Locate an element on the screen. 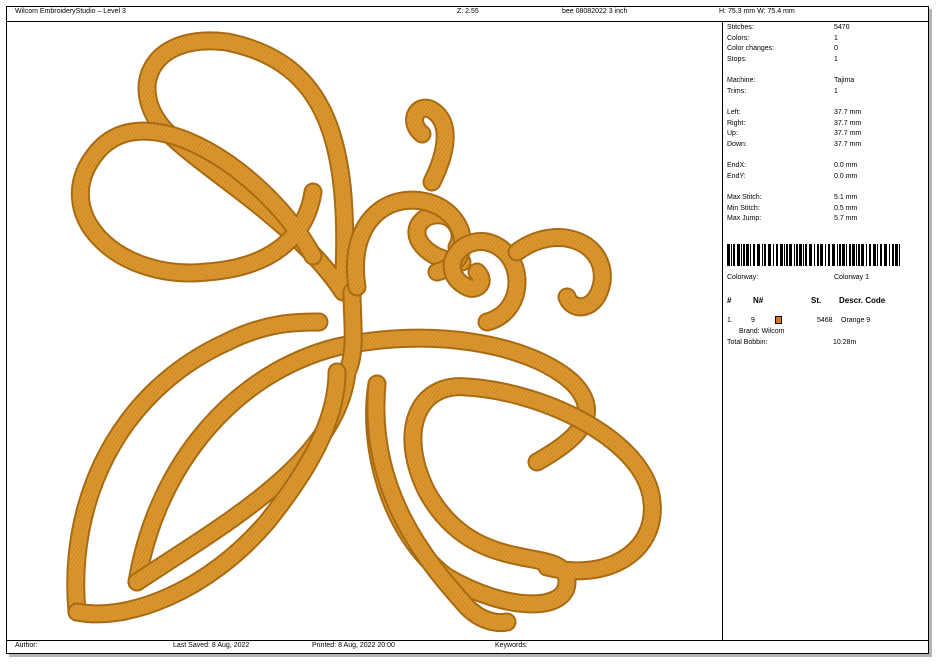 Image resolution: width=937 pixels, height=665 pixels. stat-stitches: Stitches: 5470 is located at coordinates (788, 27).